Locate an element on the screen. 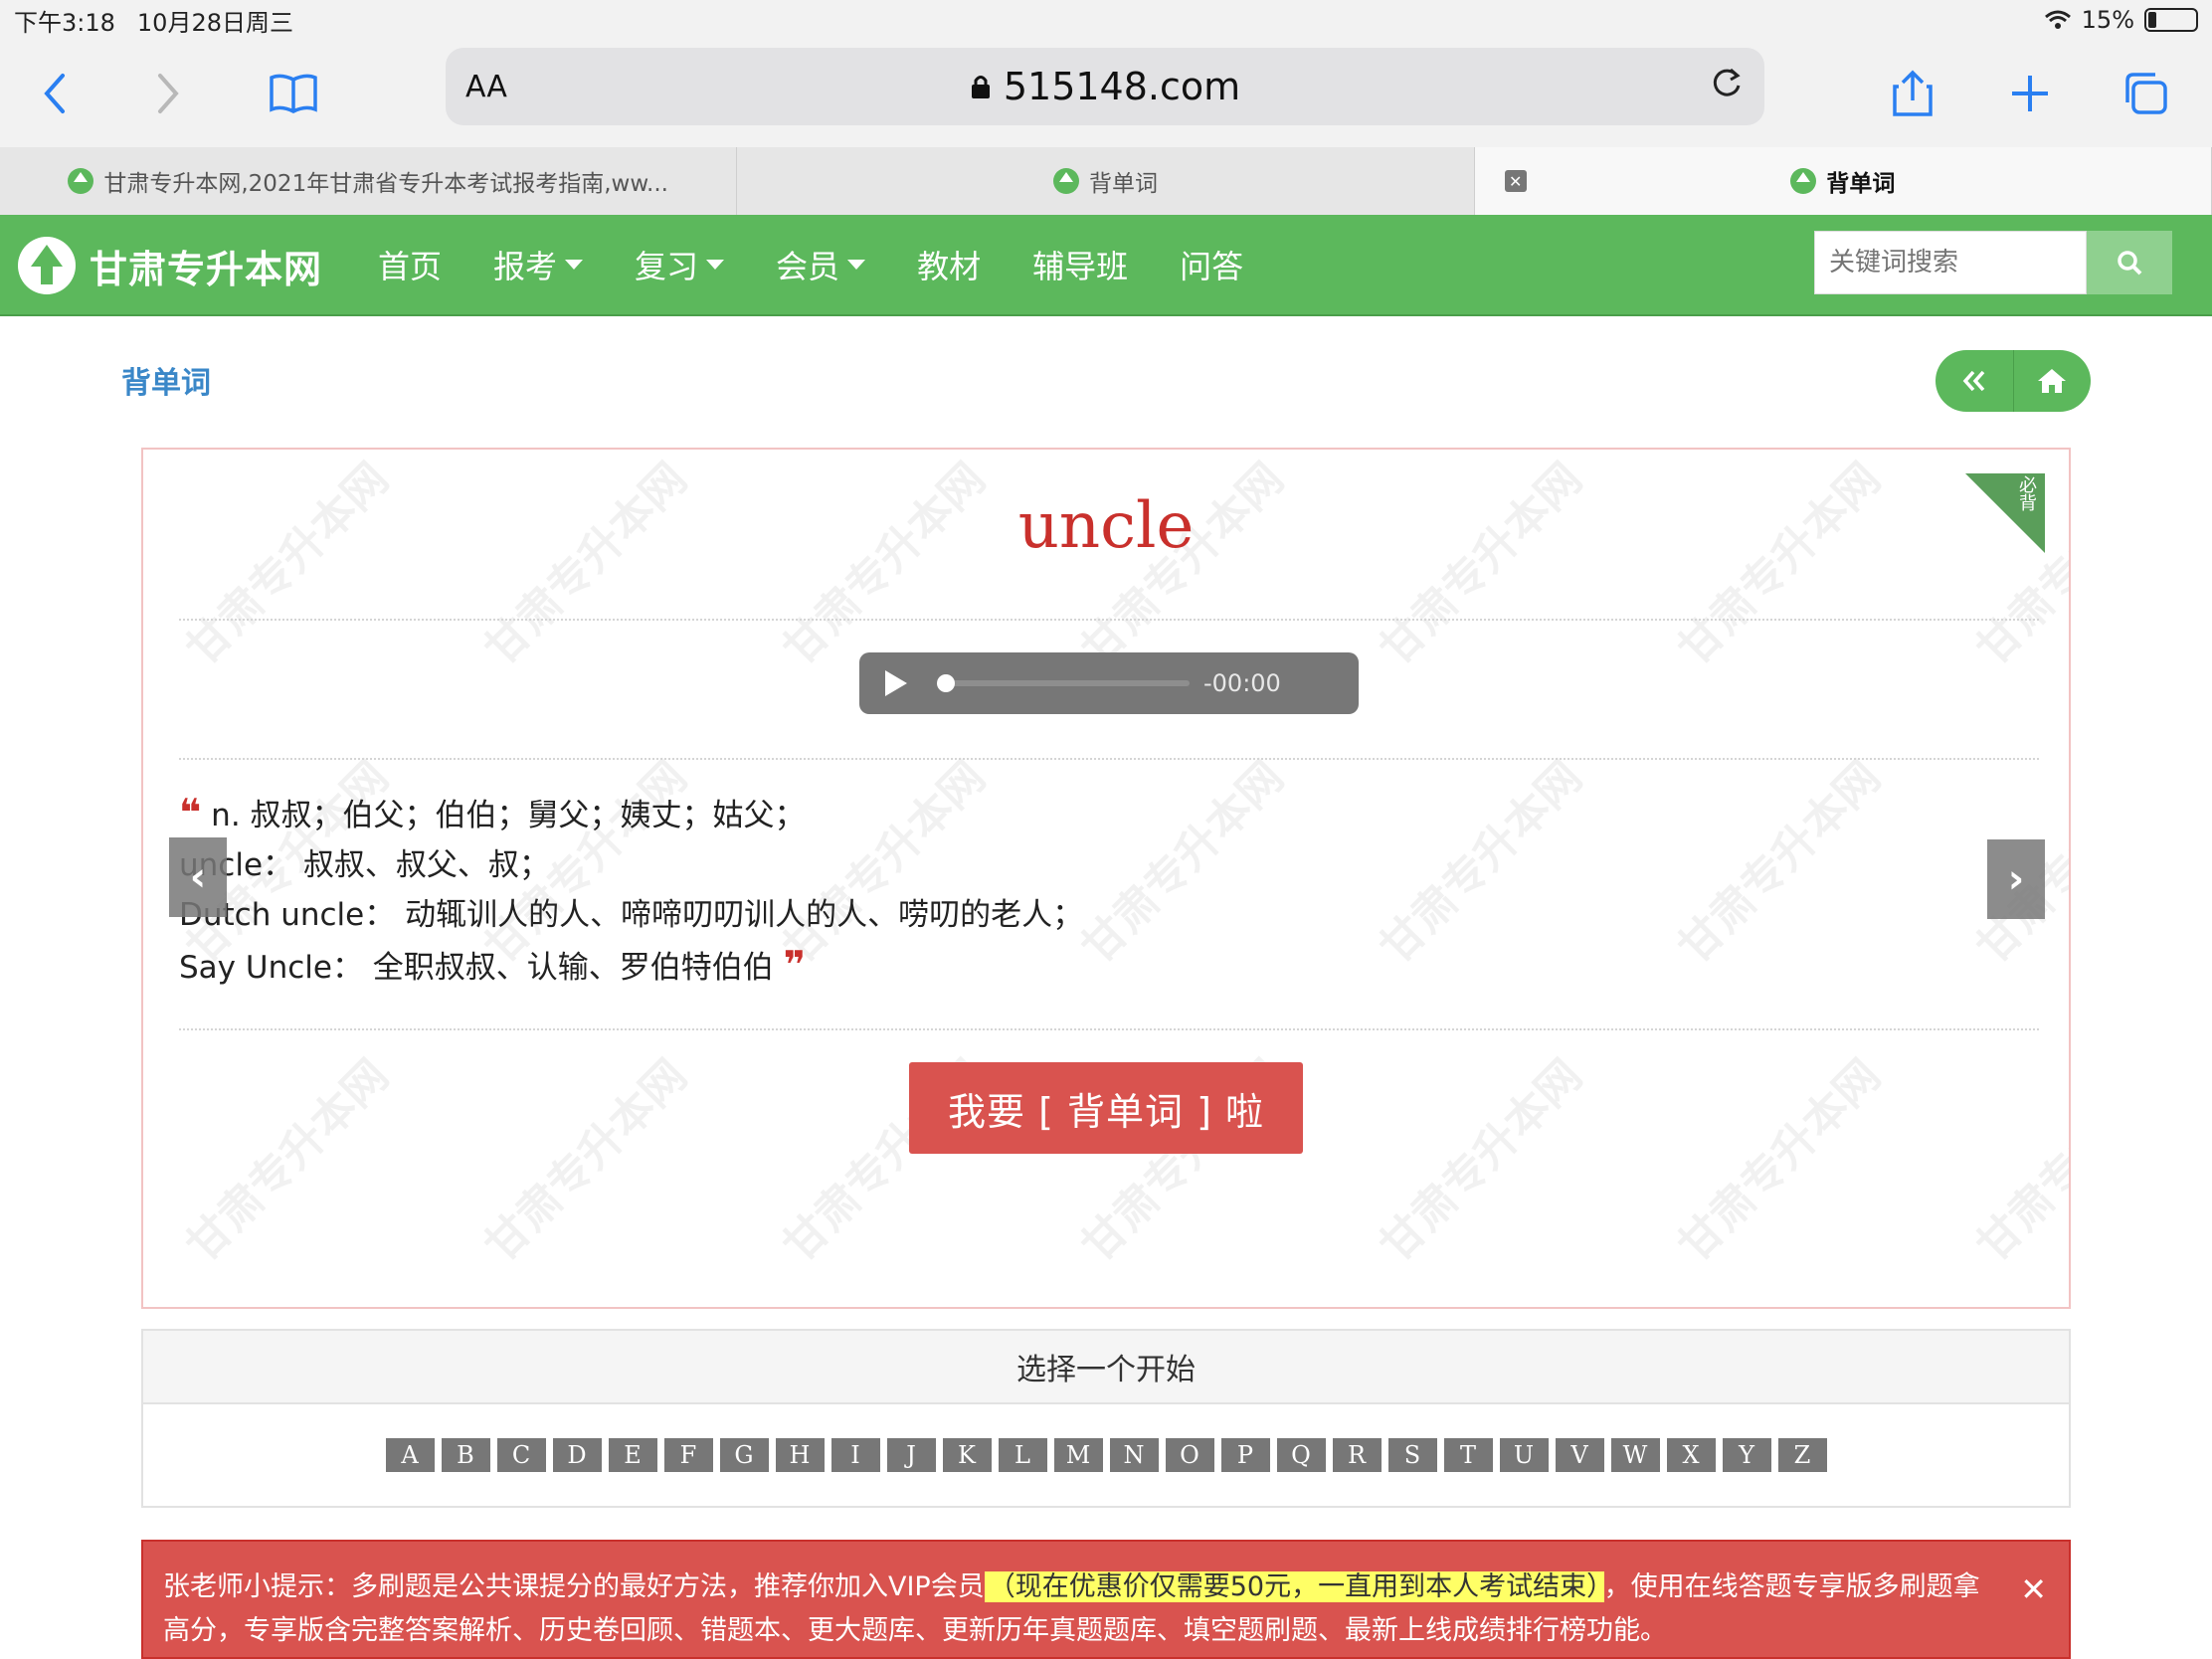  next-word-button: › is located at coordinates (2016, 879).